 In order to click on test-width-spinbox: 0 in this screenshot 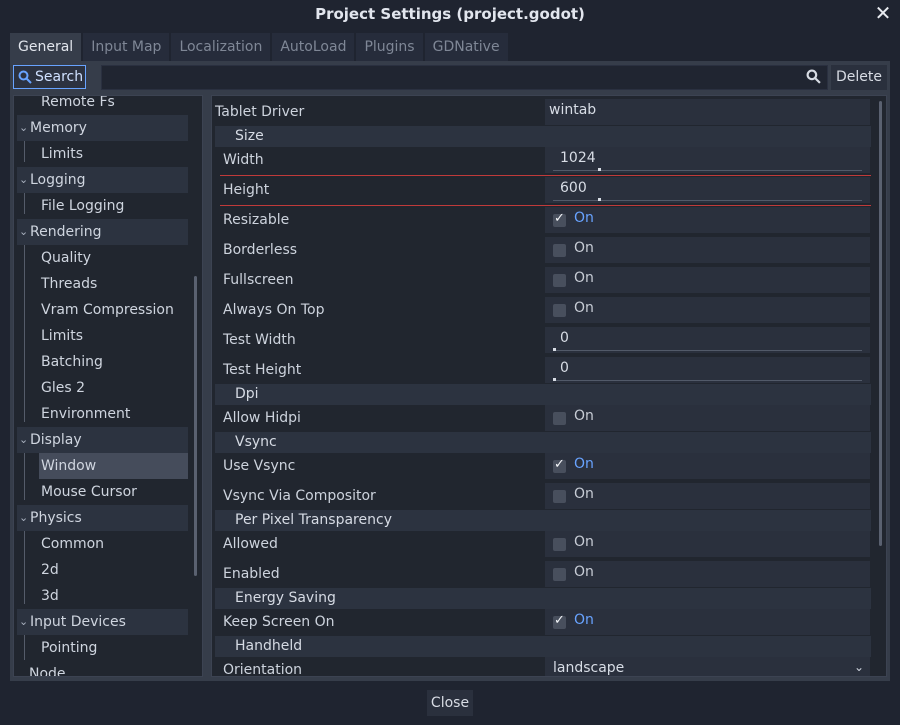, I will do `click(707, 340)`.